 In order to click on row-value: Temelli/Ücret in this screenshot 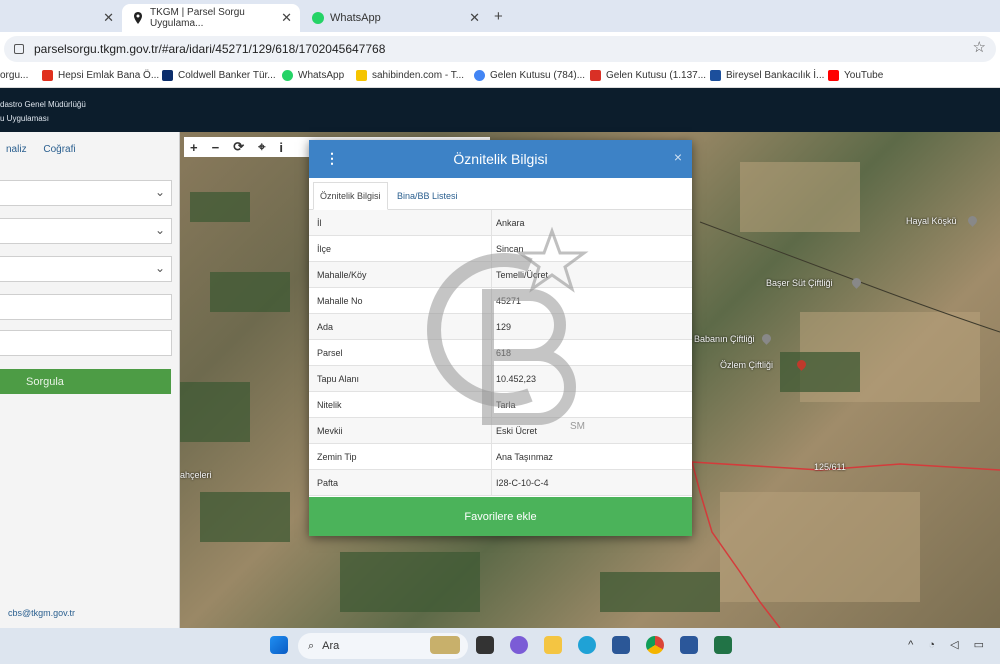, I will do `click(522, 275)`.